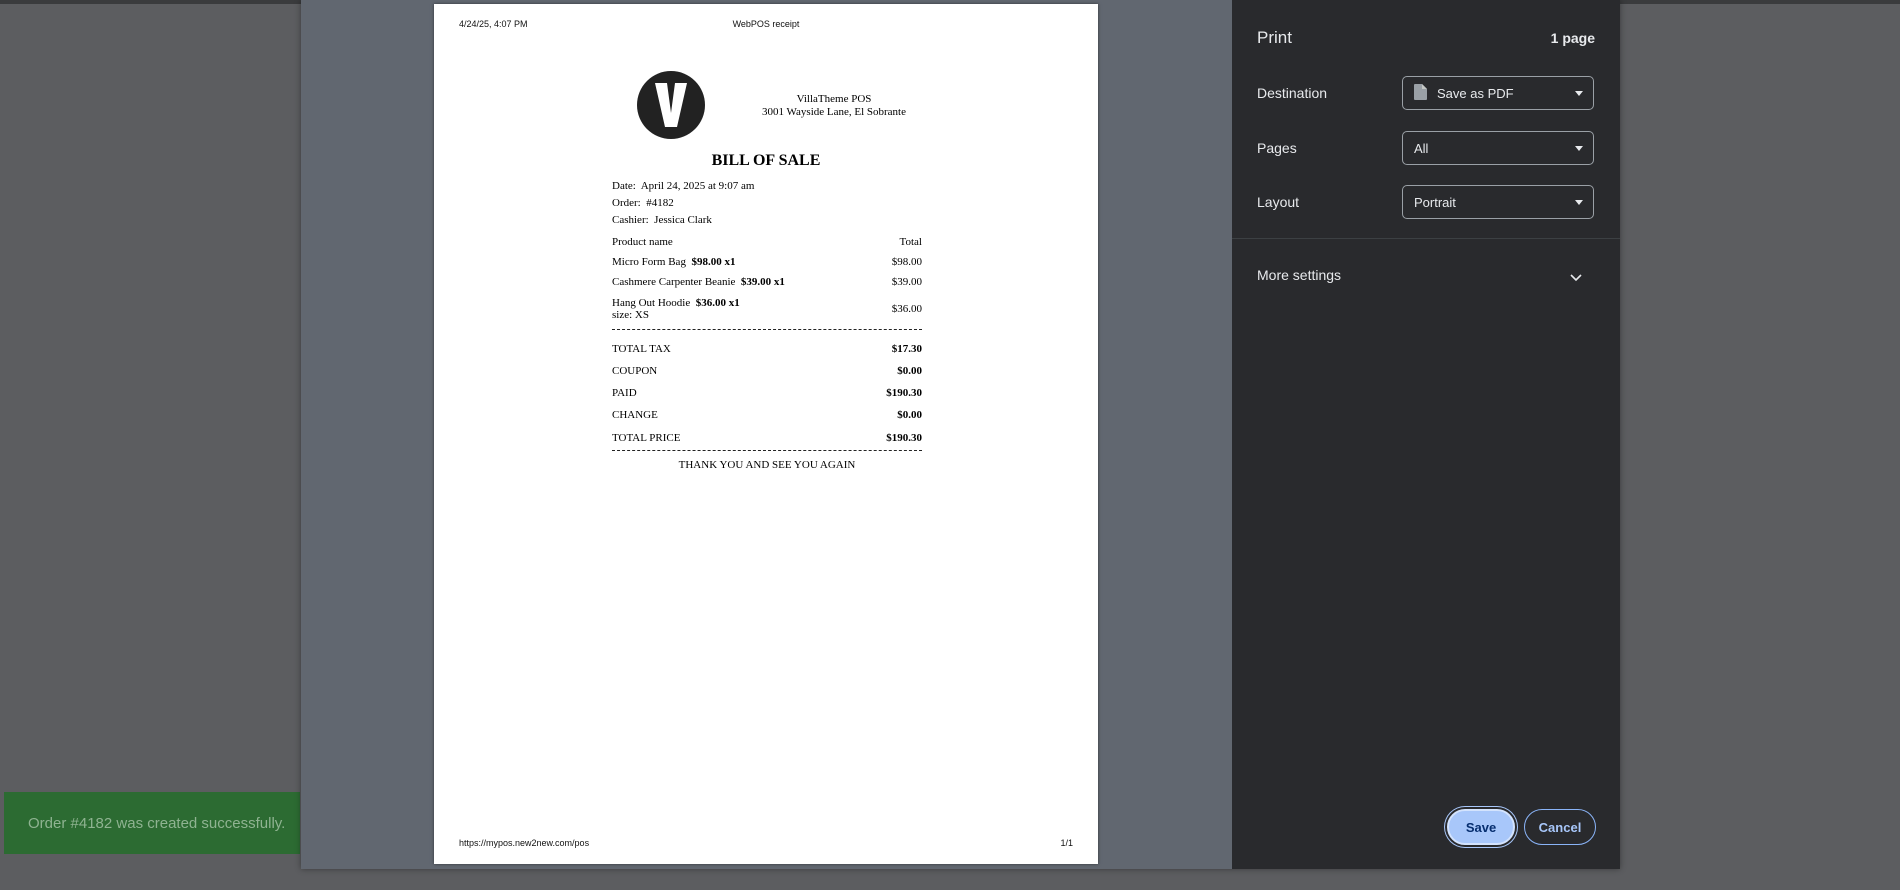  Describe the element at coordinates (1299, 275) in the screenshot. I see `more-settings-toggle: More settings` at that location.